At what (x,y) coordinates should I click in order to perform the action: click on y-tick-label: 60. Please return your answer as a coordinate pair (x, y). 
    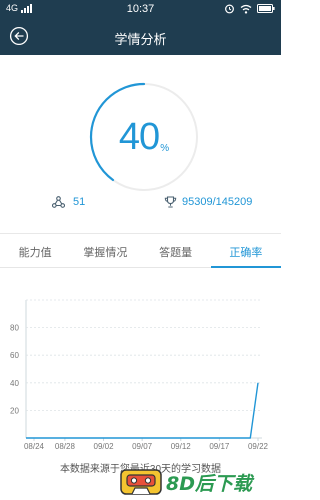
    Looking at the image, I should click on (14, 355).